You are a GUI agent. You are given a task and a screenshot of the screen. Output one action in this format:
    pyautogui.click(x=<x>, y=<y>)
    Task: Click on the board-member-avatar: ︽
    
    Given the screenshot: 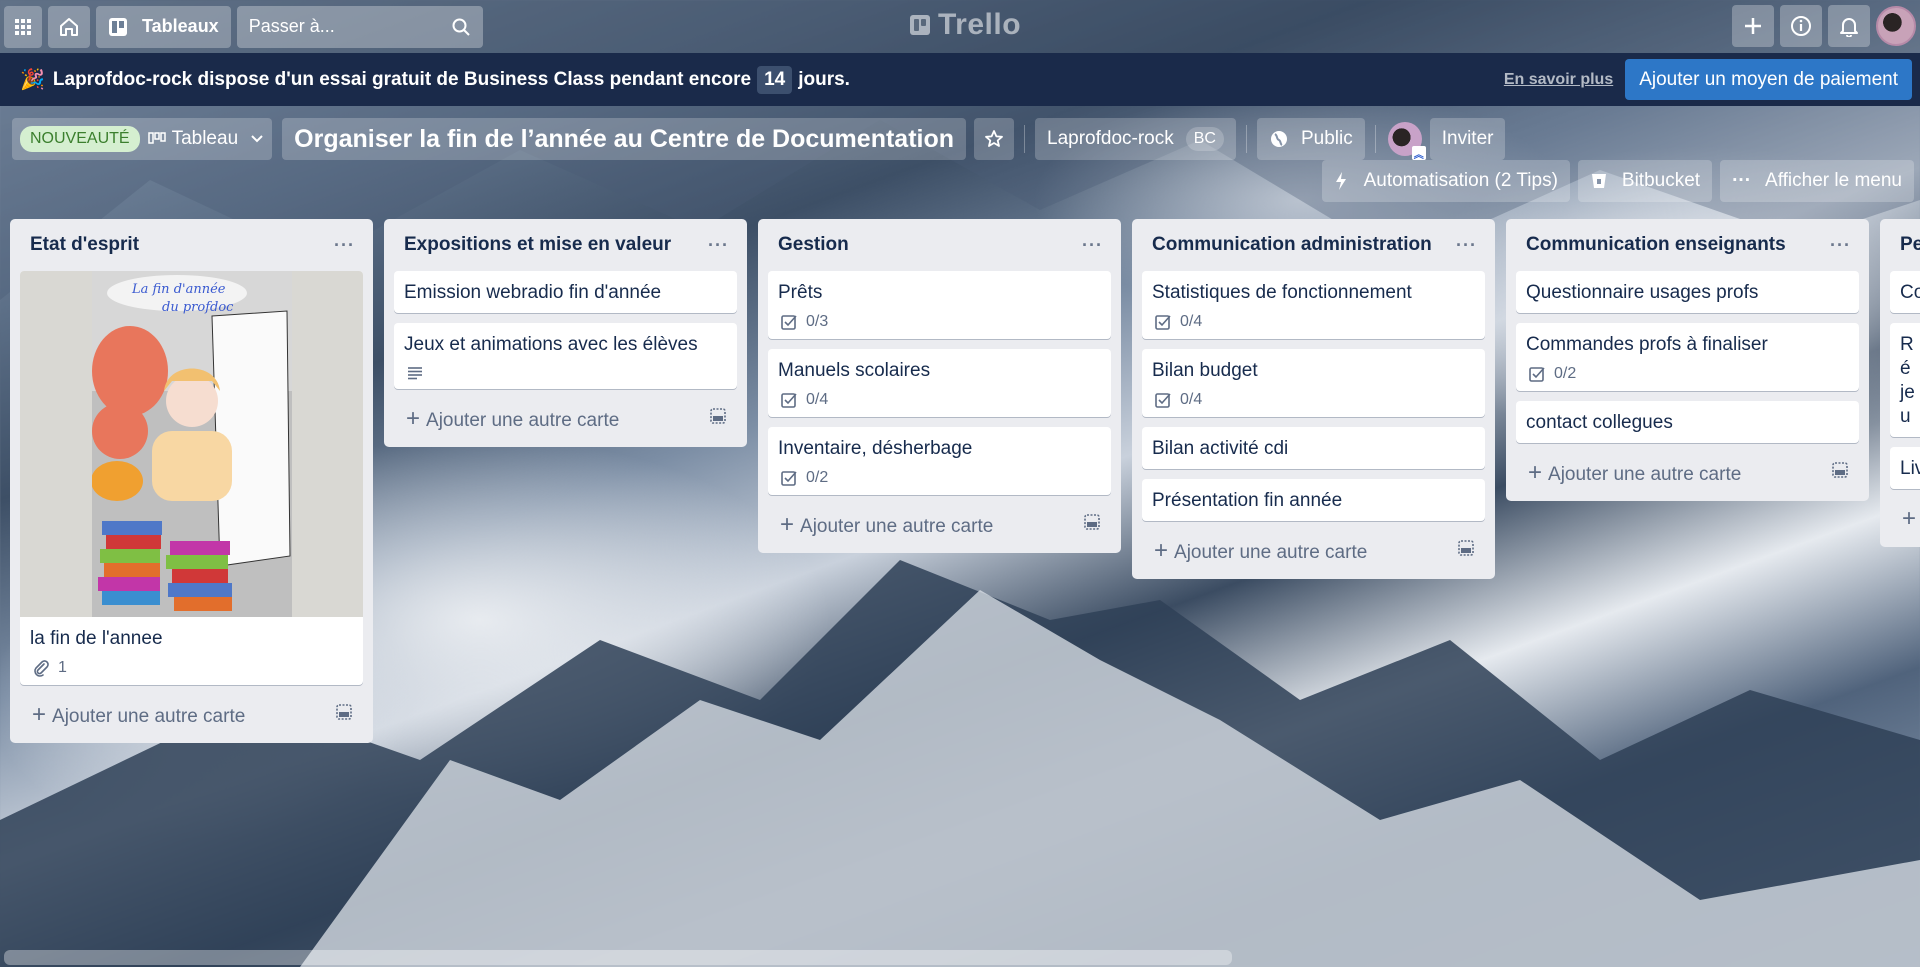 What is the action you would take?
    pyautogui.click(x=1406, y=141)
    